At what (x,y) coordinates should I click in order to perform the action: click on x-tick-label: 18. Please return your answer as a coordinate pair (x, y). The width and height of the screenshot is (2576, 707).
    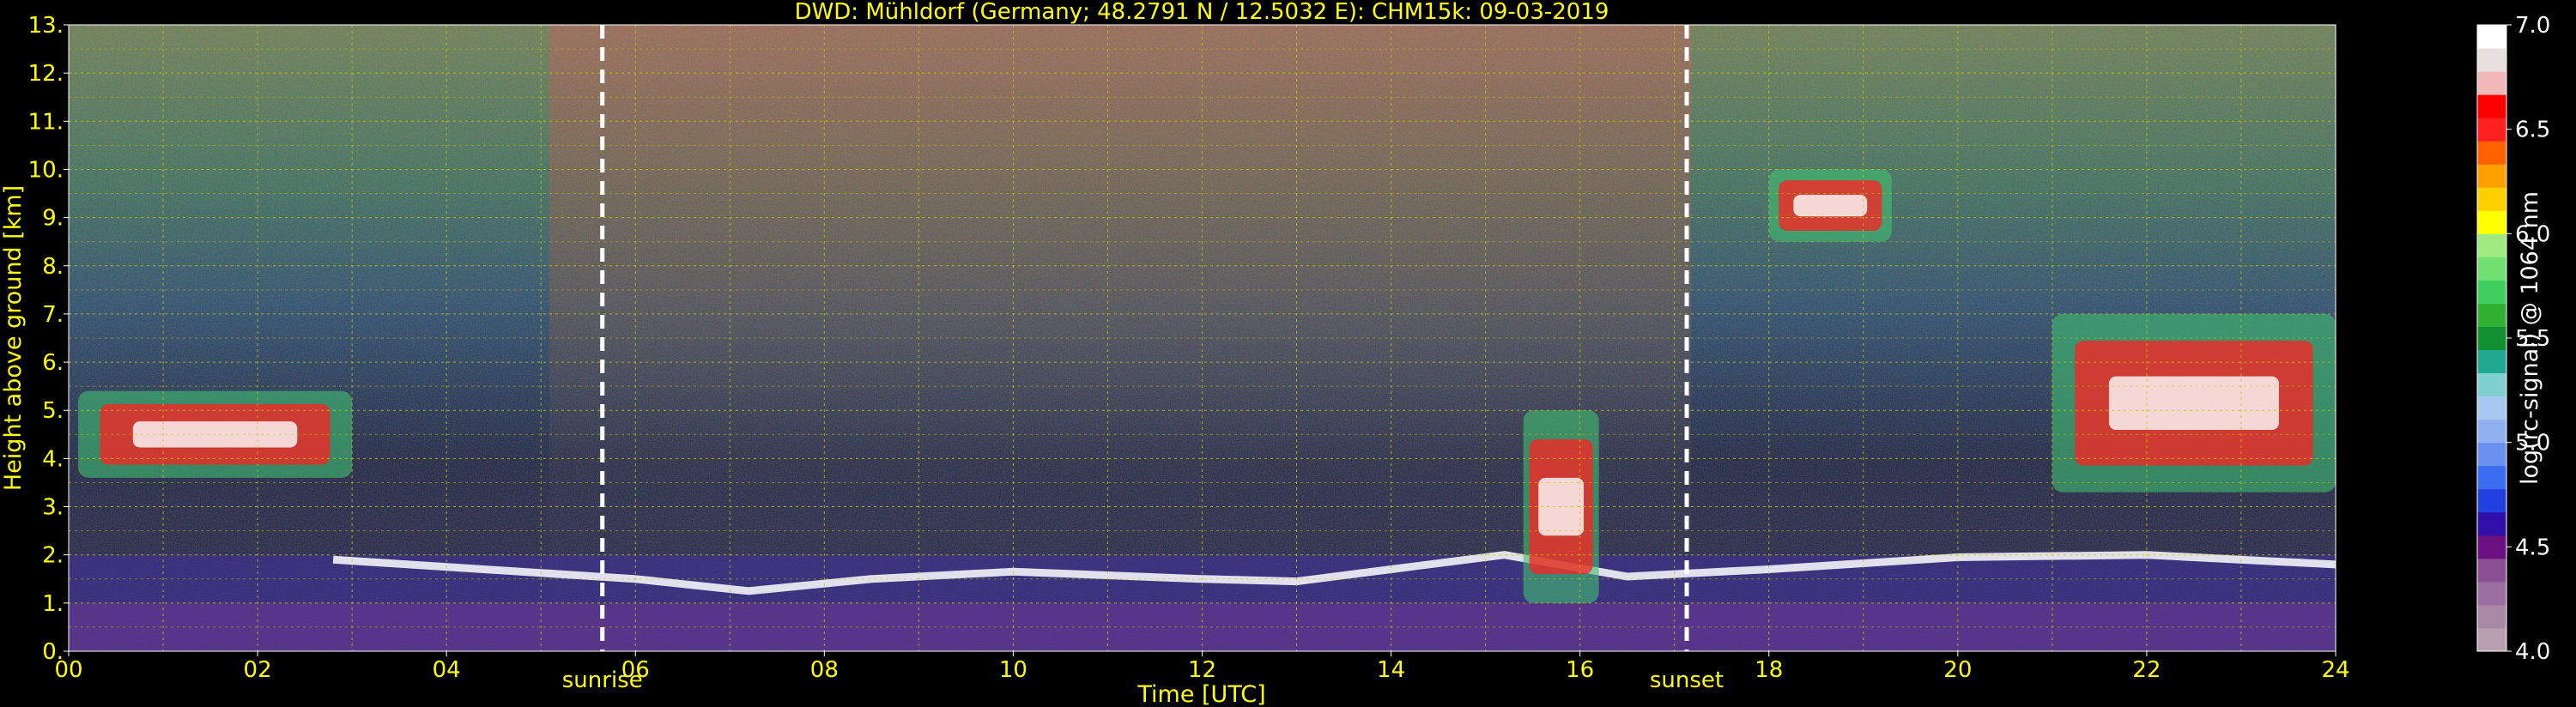
    Looking at the image, I should click on (1769, 670).